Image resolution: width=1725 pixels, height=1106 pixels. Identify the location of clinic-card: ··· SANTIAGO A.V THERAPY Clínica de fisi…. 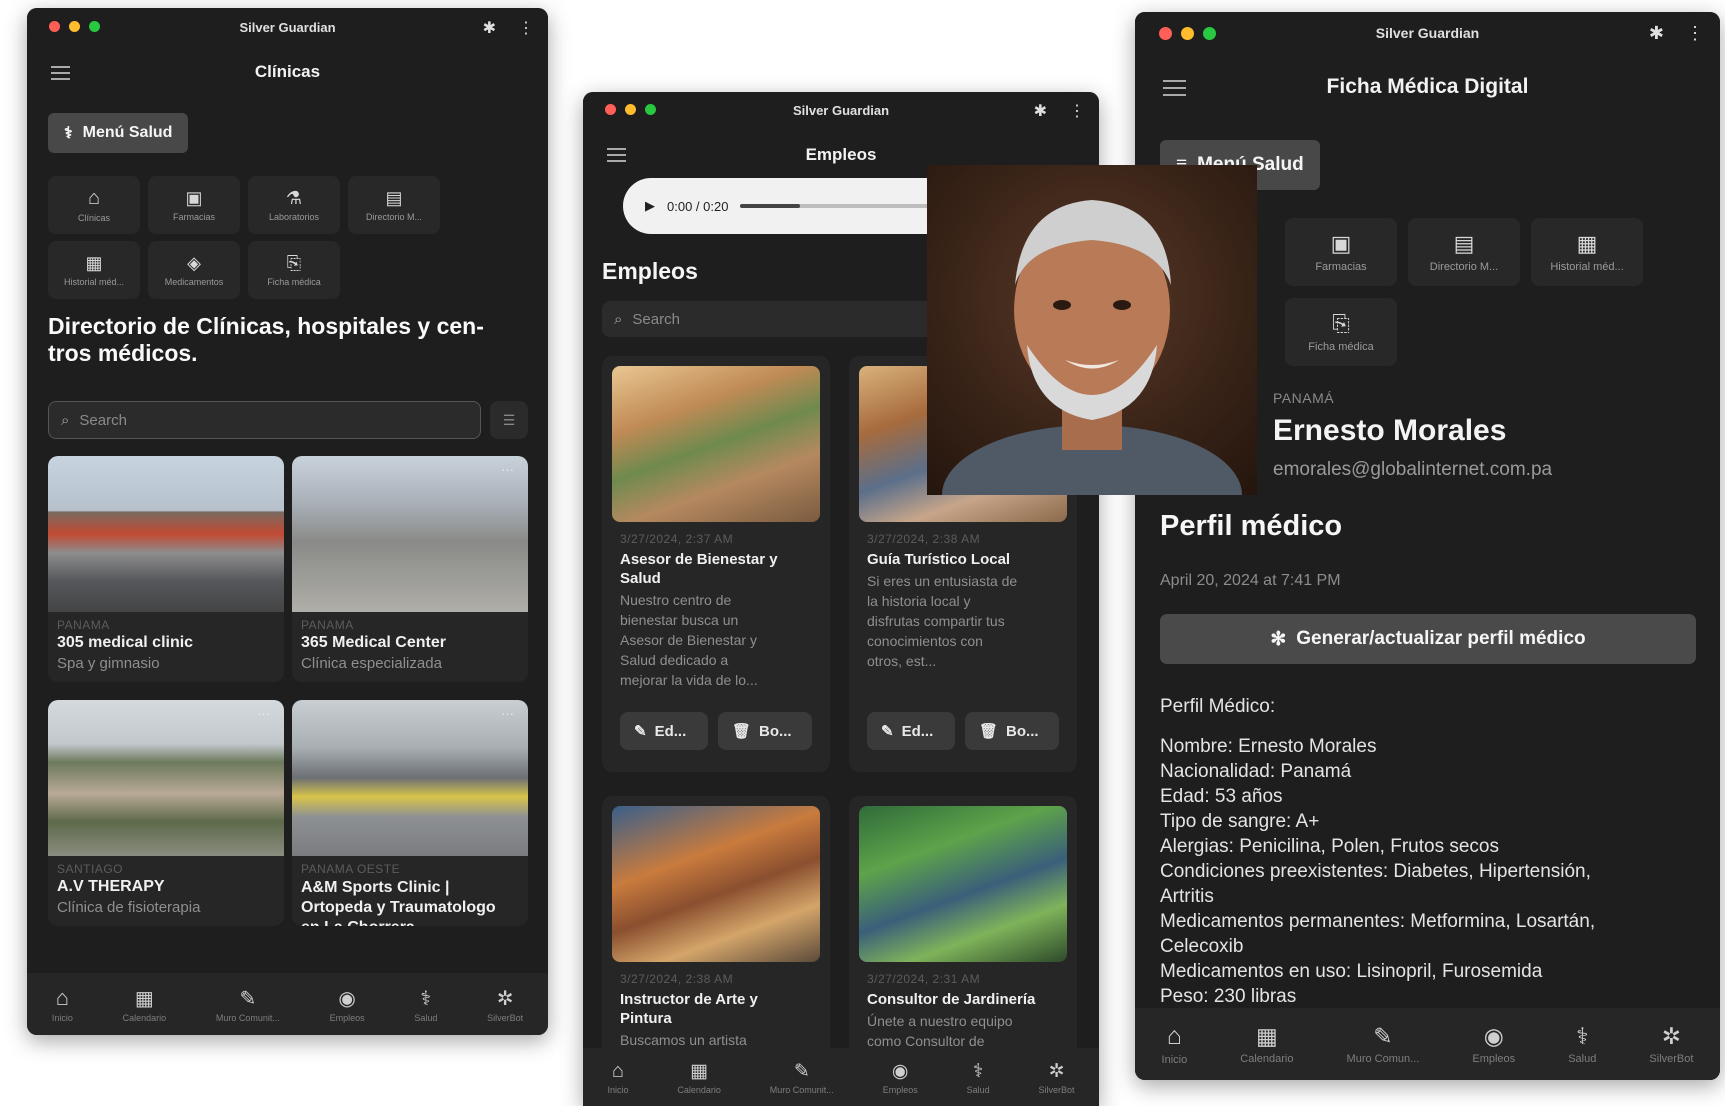
(166, 813).